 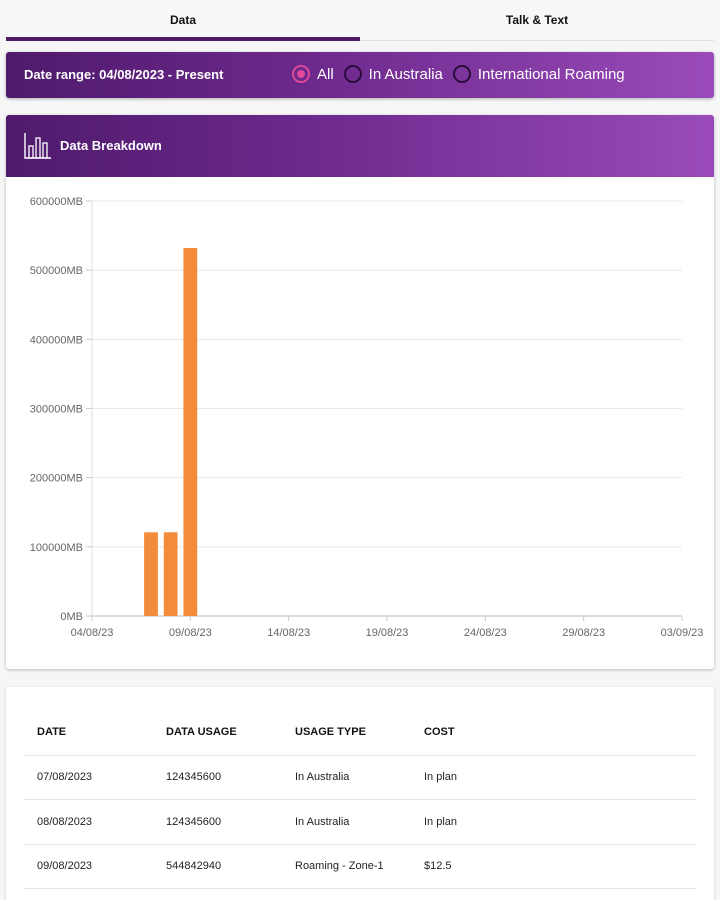 I want to click on chart-header: Data Breakdown, so click(x=360, y=146).